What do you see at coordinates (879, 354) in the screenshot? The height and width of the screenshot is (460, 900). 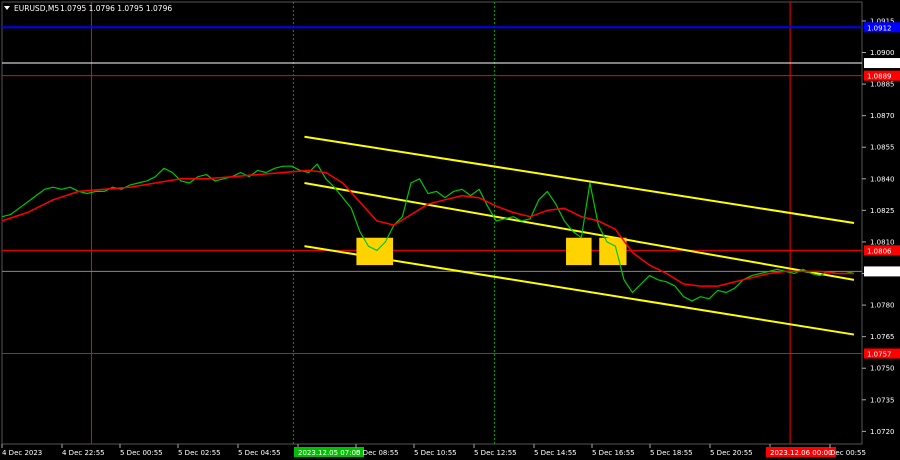 I see `level-price-label: 1.0757` at bounding box center [879, 354].